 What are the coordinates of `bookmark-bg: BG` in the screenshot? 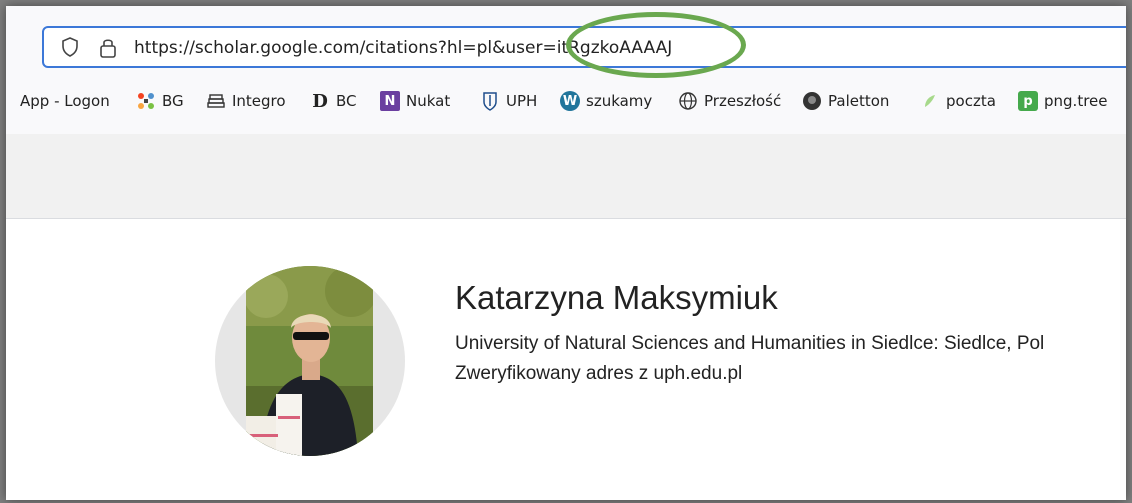 It's located at (160, 101).